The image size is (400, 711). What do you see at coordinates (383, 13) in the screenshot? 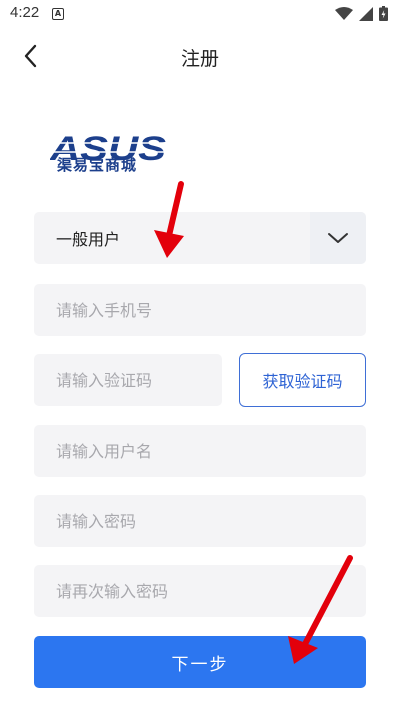
I see `battery-icon` at bounding box center [383, 13].